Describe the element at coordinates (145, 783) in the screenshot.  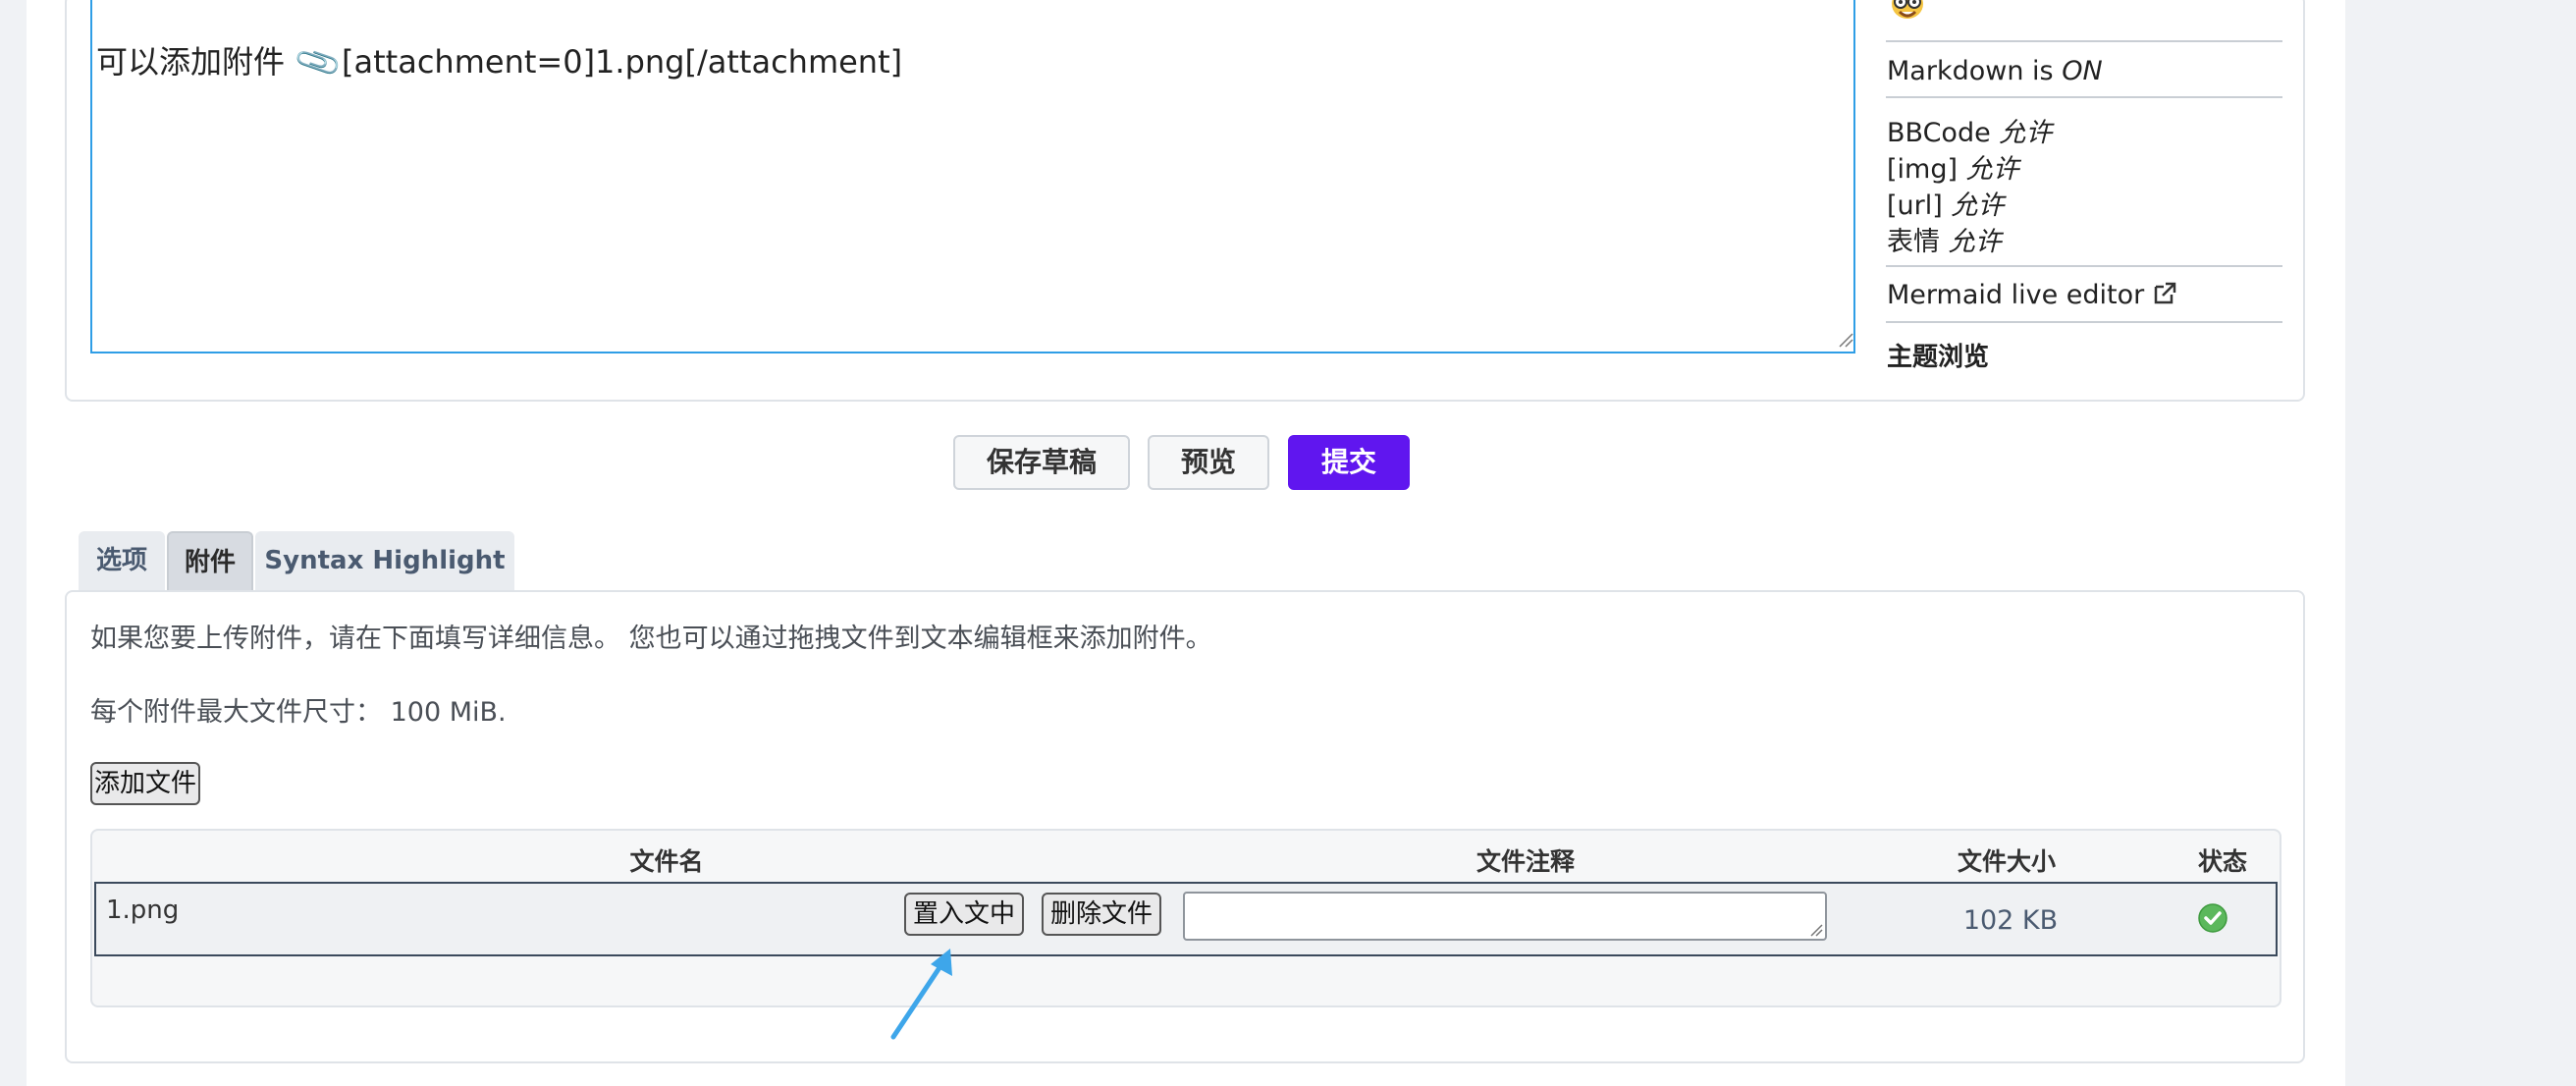
I see `add-file-button: 添加文件` at that location.